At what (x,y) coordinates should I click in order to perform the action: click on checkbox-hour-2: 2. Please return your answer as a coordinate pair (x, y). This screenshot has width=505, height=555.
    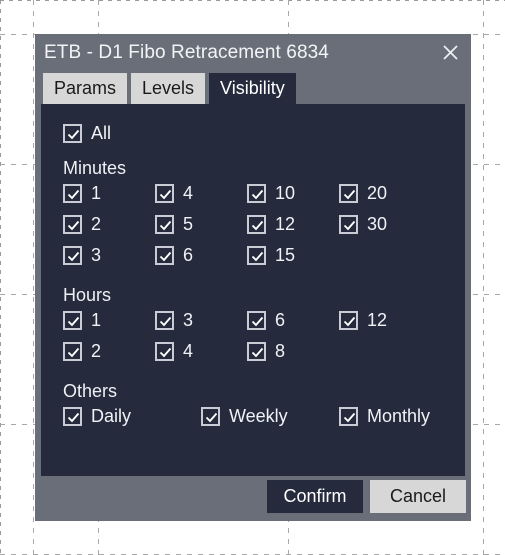
    Looking at the image, I should click on (82, 351).